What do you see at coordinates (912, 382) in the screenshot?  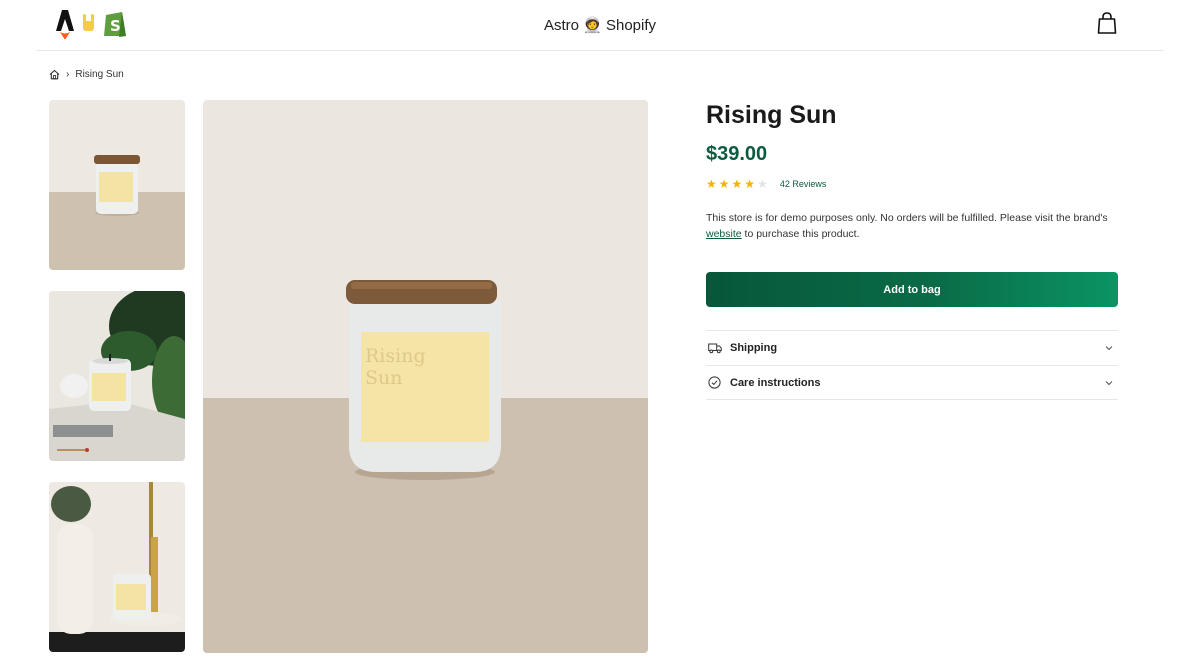 I see `accordion-care-instructions: Care instructions` at bounding box center [912, 382].